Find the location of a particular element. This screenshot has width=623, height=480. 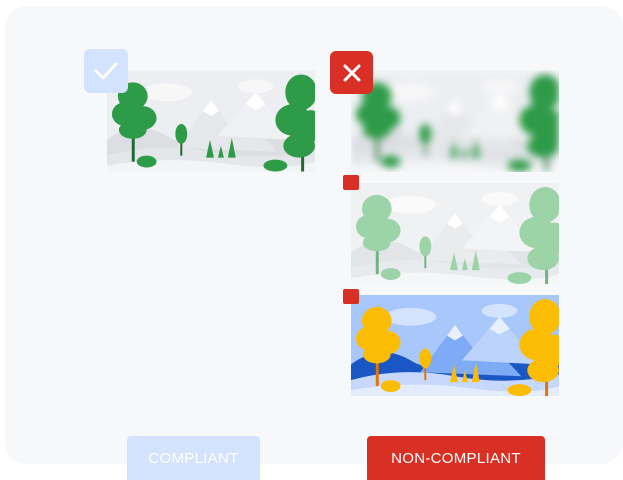

non-compliant-badge is located at coordinates (351, 72).